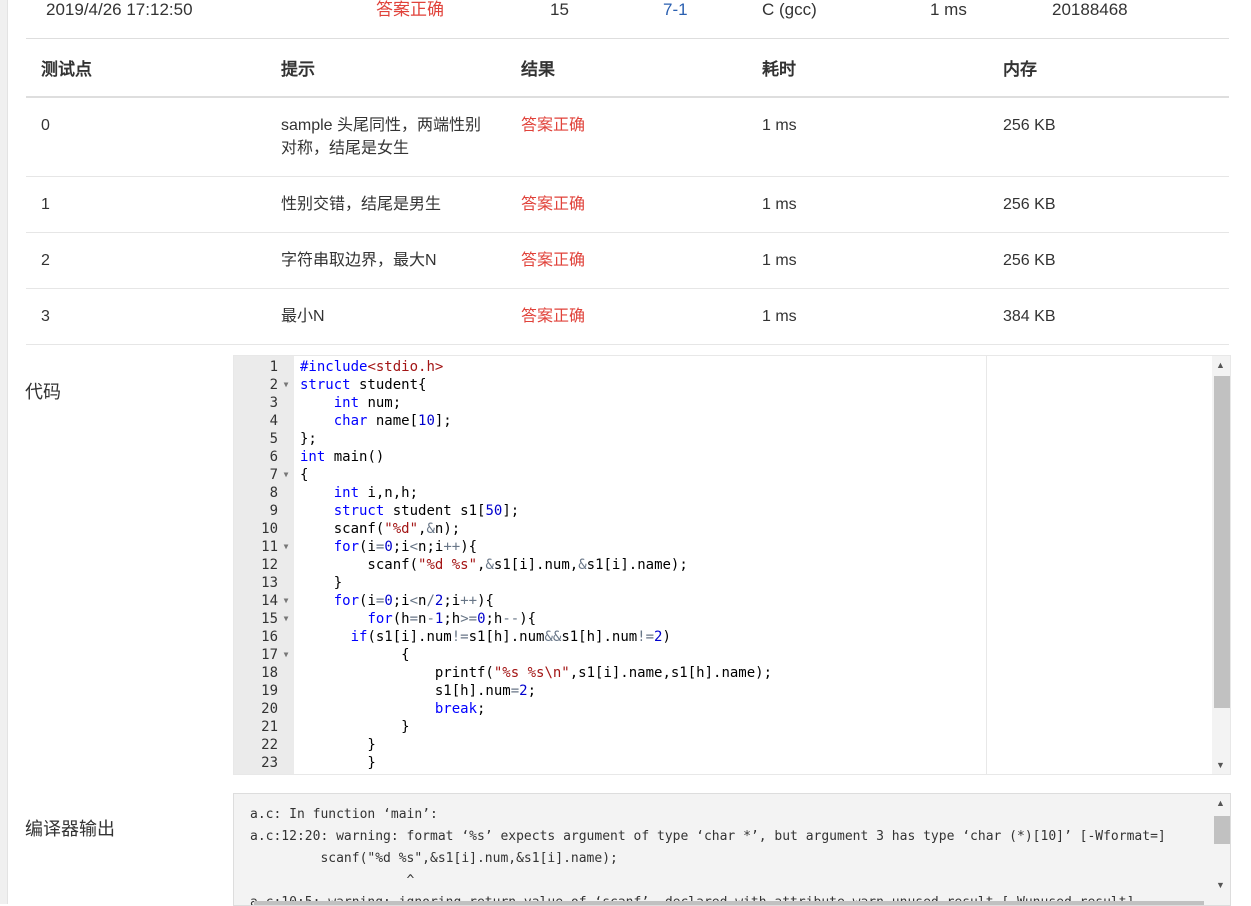  I want to click on line-number: 7, so click(273, 475).